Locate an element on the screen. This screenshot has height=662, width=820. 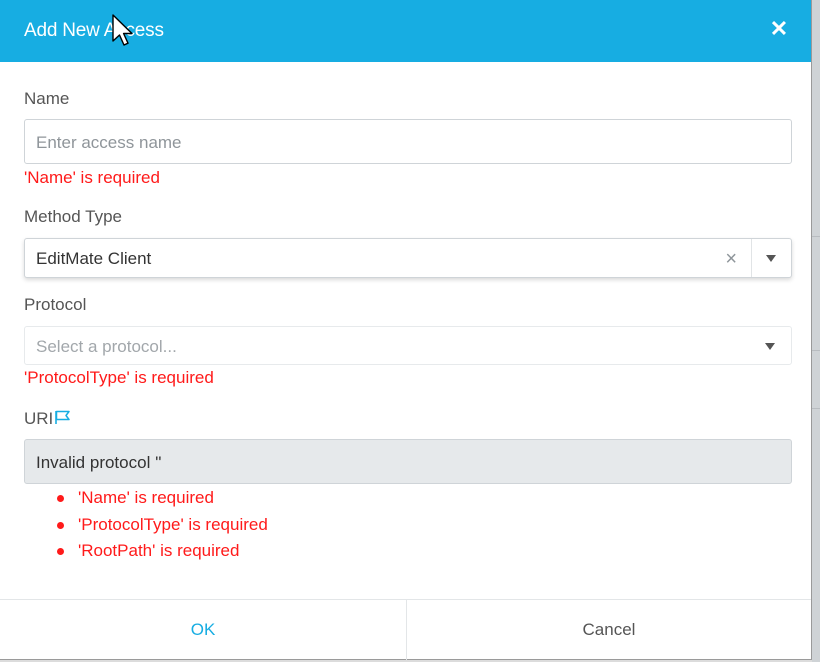
uri-field: Invalid protocol '' is located at coordinates (408, 461).